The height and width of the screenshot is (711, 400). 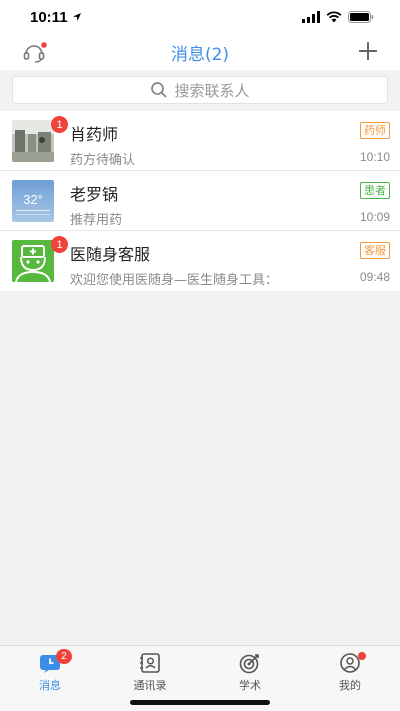 I want to click on tab-messages: 消息 2, so click(x=50, y=678).